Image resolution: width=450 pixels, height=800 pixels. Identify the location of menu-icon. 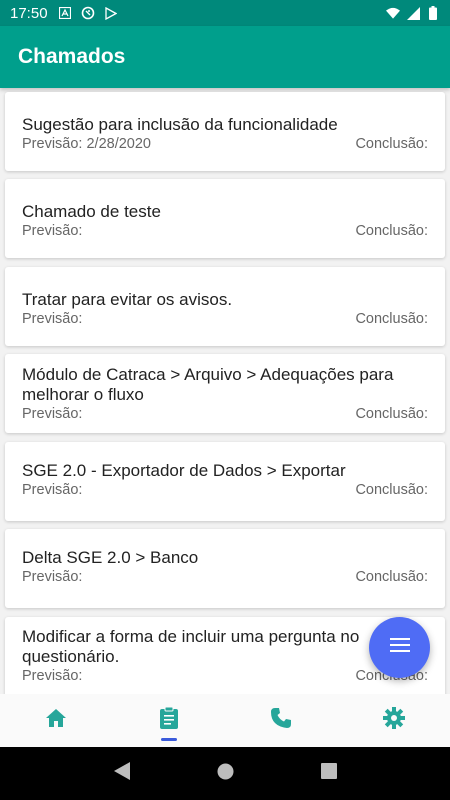
(399, 647).